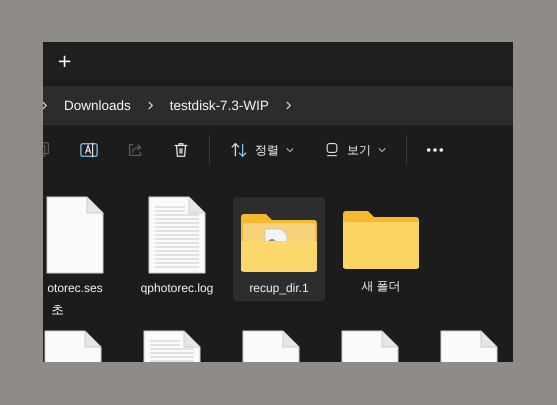  What do you see at coordinates (64, 61) in the screenshot?
I see `new-tab-button: +` at bounding box center [64, 61].